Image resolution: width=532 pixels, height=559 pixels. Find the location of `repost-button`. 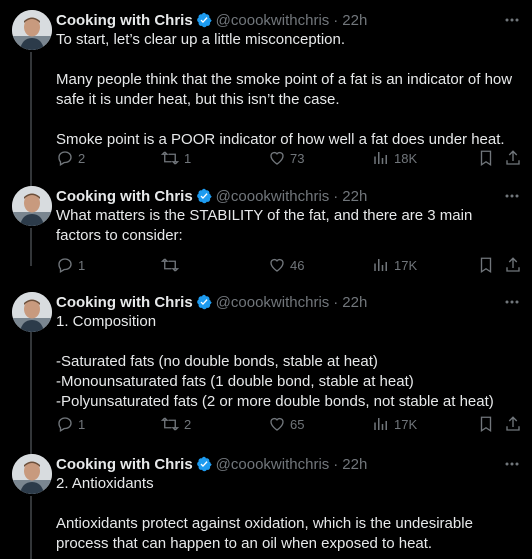

repost-button is located at coordinates (172, 265).